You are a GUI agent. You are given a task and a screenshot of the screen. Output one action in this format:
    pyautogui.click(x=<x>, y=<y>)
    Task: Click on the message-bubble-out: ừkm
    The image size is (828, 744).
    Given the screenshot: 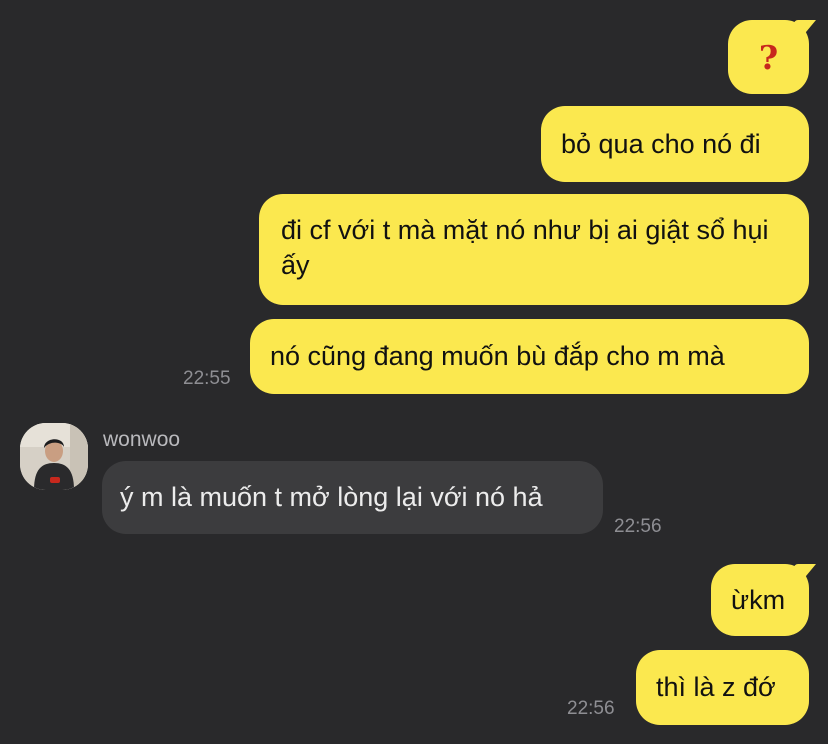 What is the action you would take?
    pyautogui.click(x=760, y=600)
    